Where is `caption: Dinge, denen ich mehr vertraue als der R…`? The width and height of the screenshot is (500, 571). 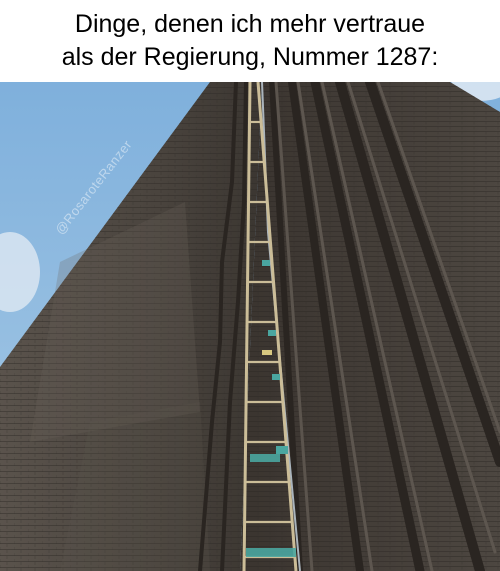
caption: Dinge, denen ich mehr vertraue als der R… is located at coordinates (250, 41).